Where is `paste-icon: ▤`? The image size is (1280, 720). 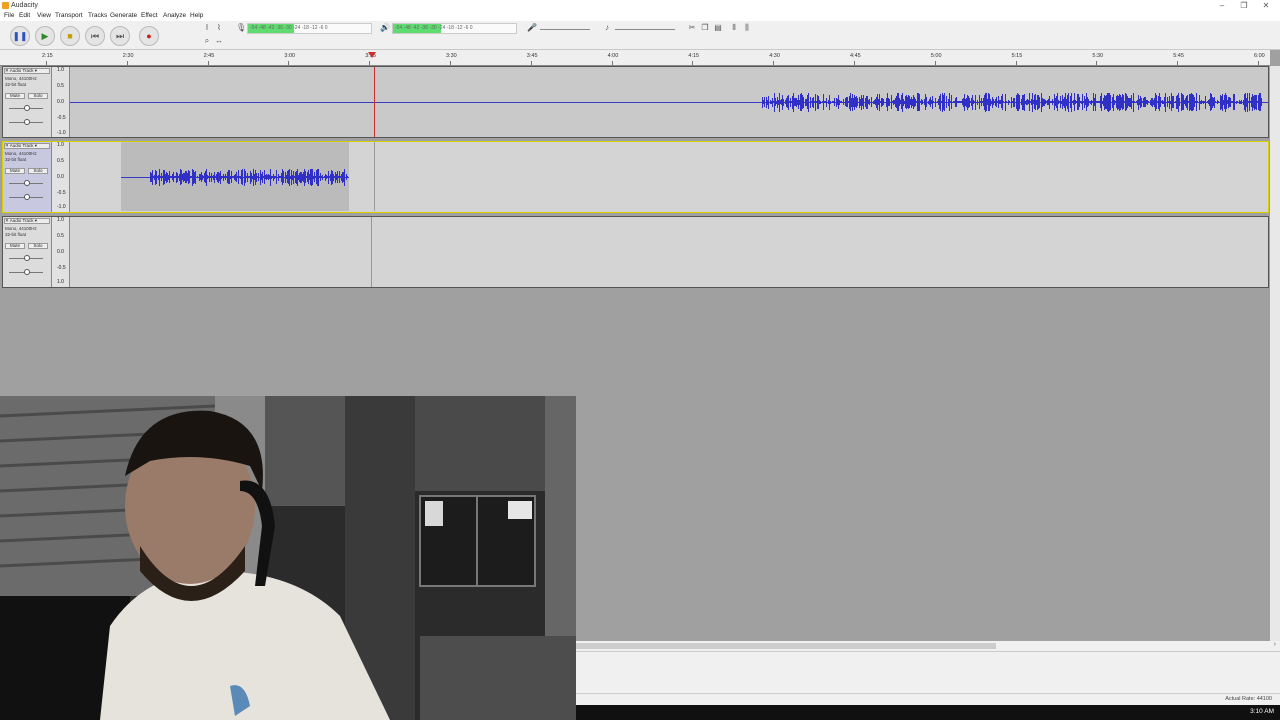 paste-icon: ▤ is located at coordinates (718, 28).